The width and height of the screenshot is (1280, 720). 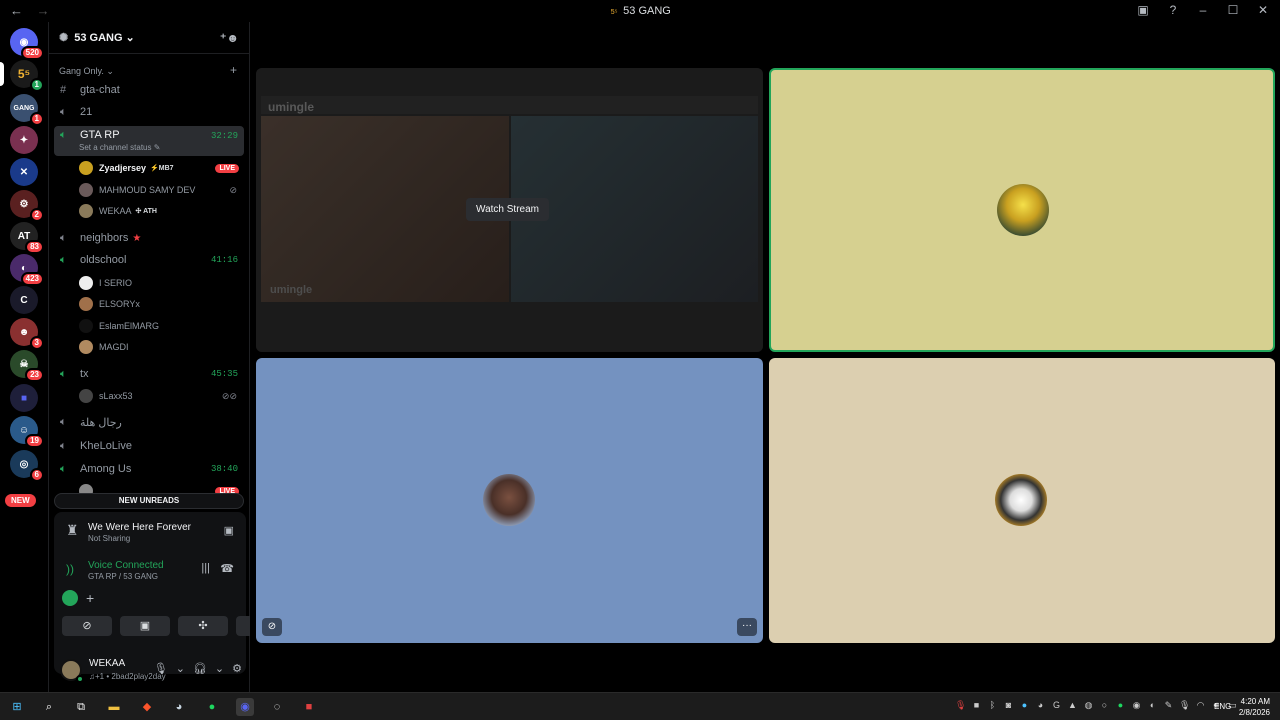 What do you see at coordinates (27, 44) in the screenshot?
I see `dm-home-icon: ◉ 520` at bounding box center [27, 44].